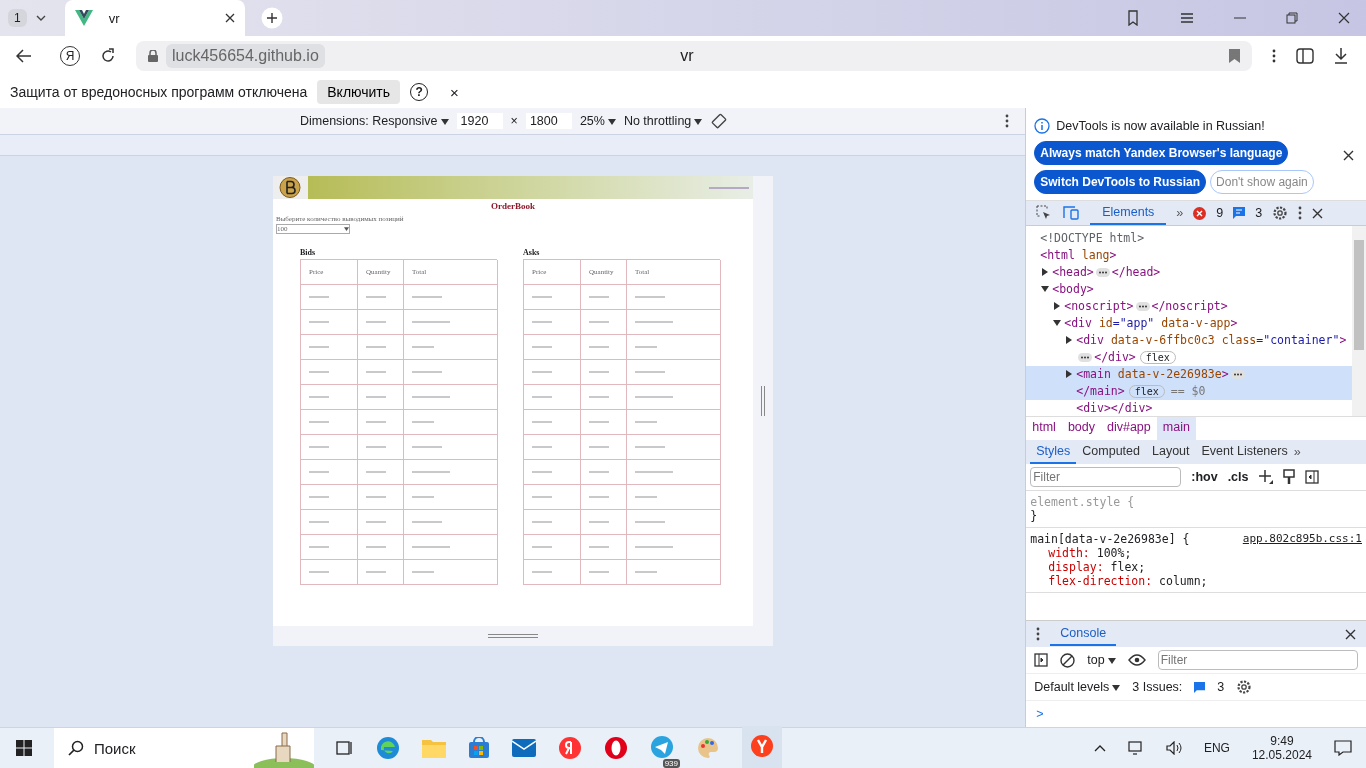 The image size is (1366, 768). Describe the element at coordinates (1305, 56) in the screenshot. I see `sidebar-icon` at that location.